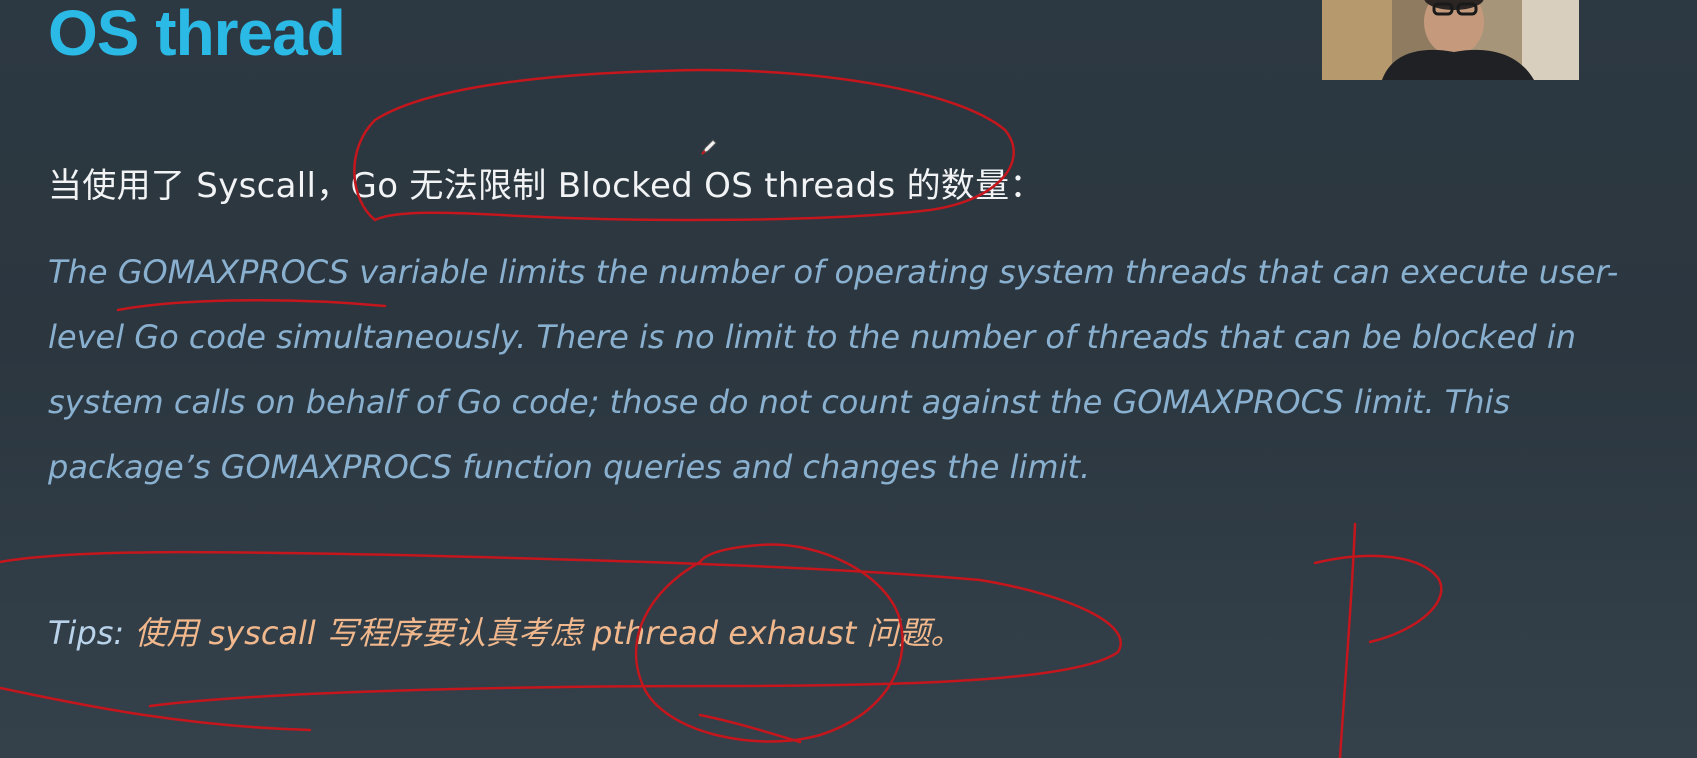 Image resolution: width=1697 pixels, height=758 pixels. Describe the element at coordinates (156, 709) in the screenshot. I see `annotation-tail-left` at that location.